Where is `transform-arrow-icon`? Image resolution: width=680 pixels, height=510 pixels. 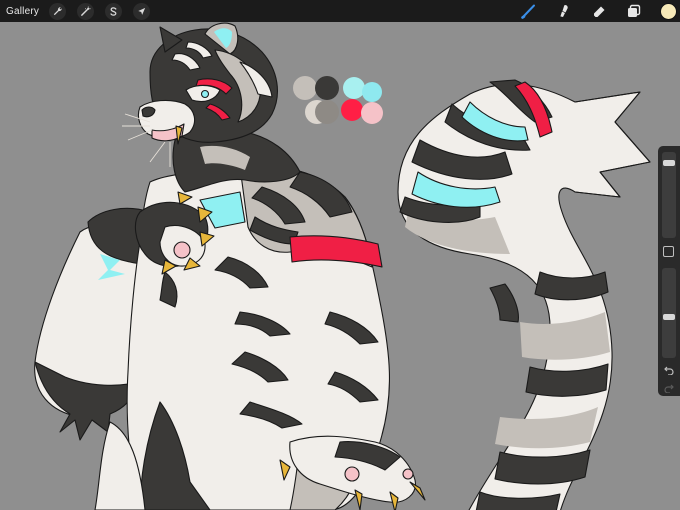 transform-arrow-icon is located at coordinates (142, 11).